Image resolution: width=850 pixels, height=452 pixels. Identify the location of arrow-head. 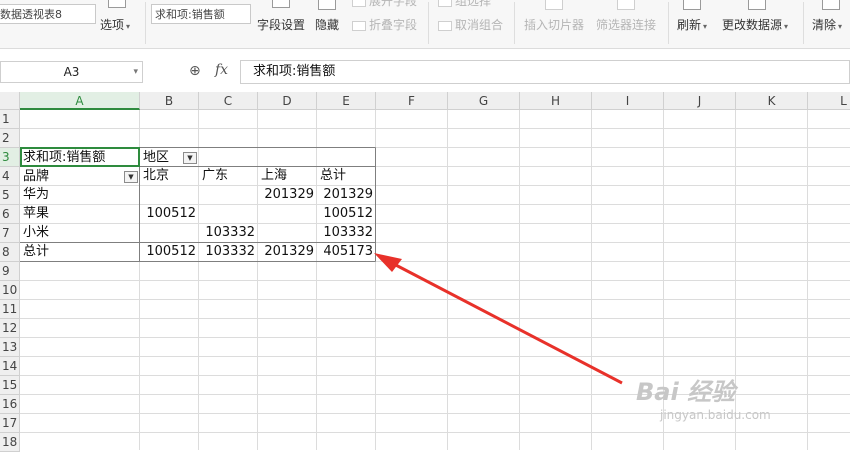
(388, 262).